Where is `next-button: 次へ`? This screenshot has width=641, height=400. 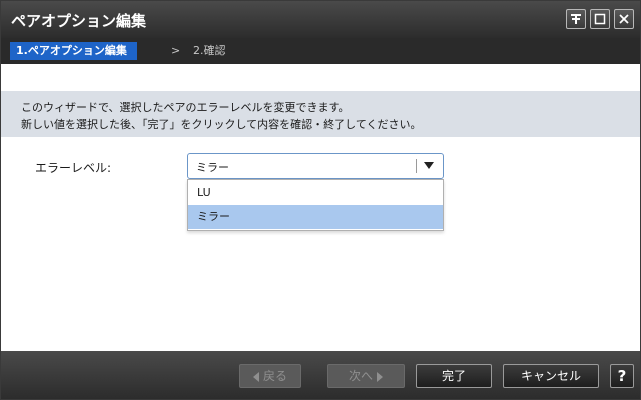
next-button: 次へ is located at coordinates (366, 376).